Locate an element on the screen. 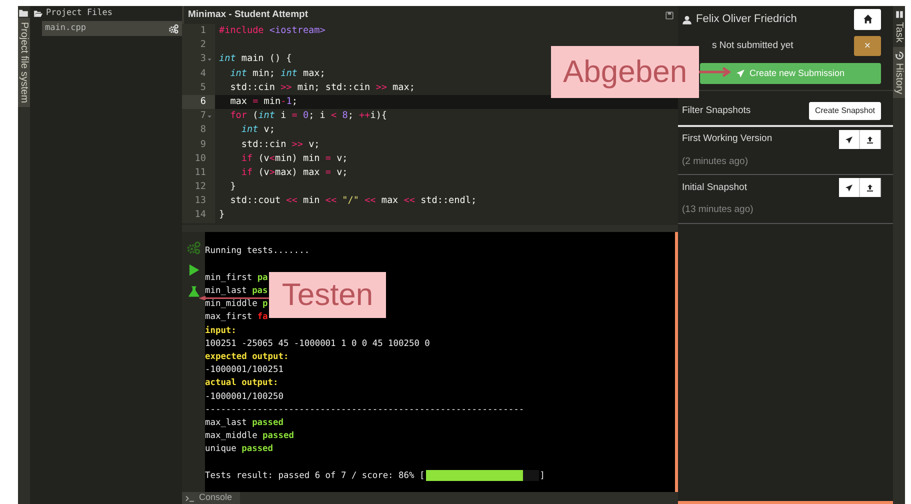  home-button is located at coordinates (867, 19).